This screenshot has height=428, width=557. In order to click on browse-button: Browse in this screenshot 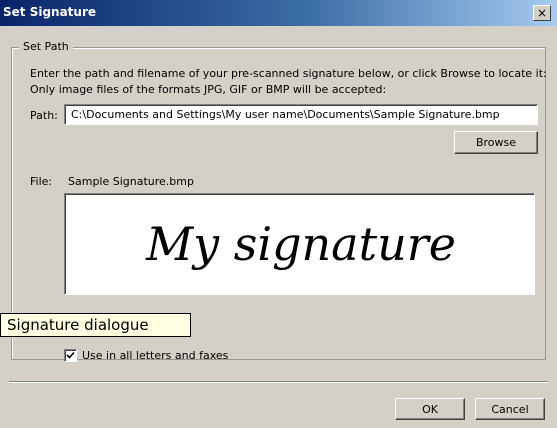, I will do `click(496, 142)`.